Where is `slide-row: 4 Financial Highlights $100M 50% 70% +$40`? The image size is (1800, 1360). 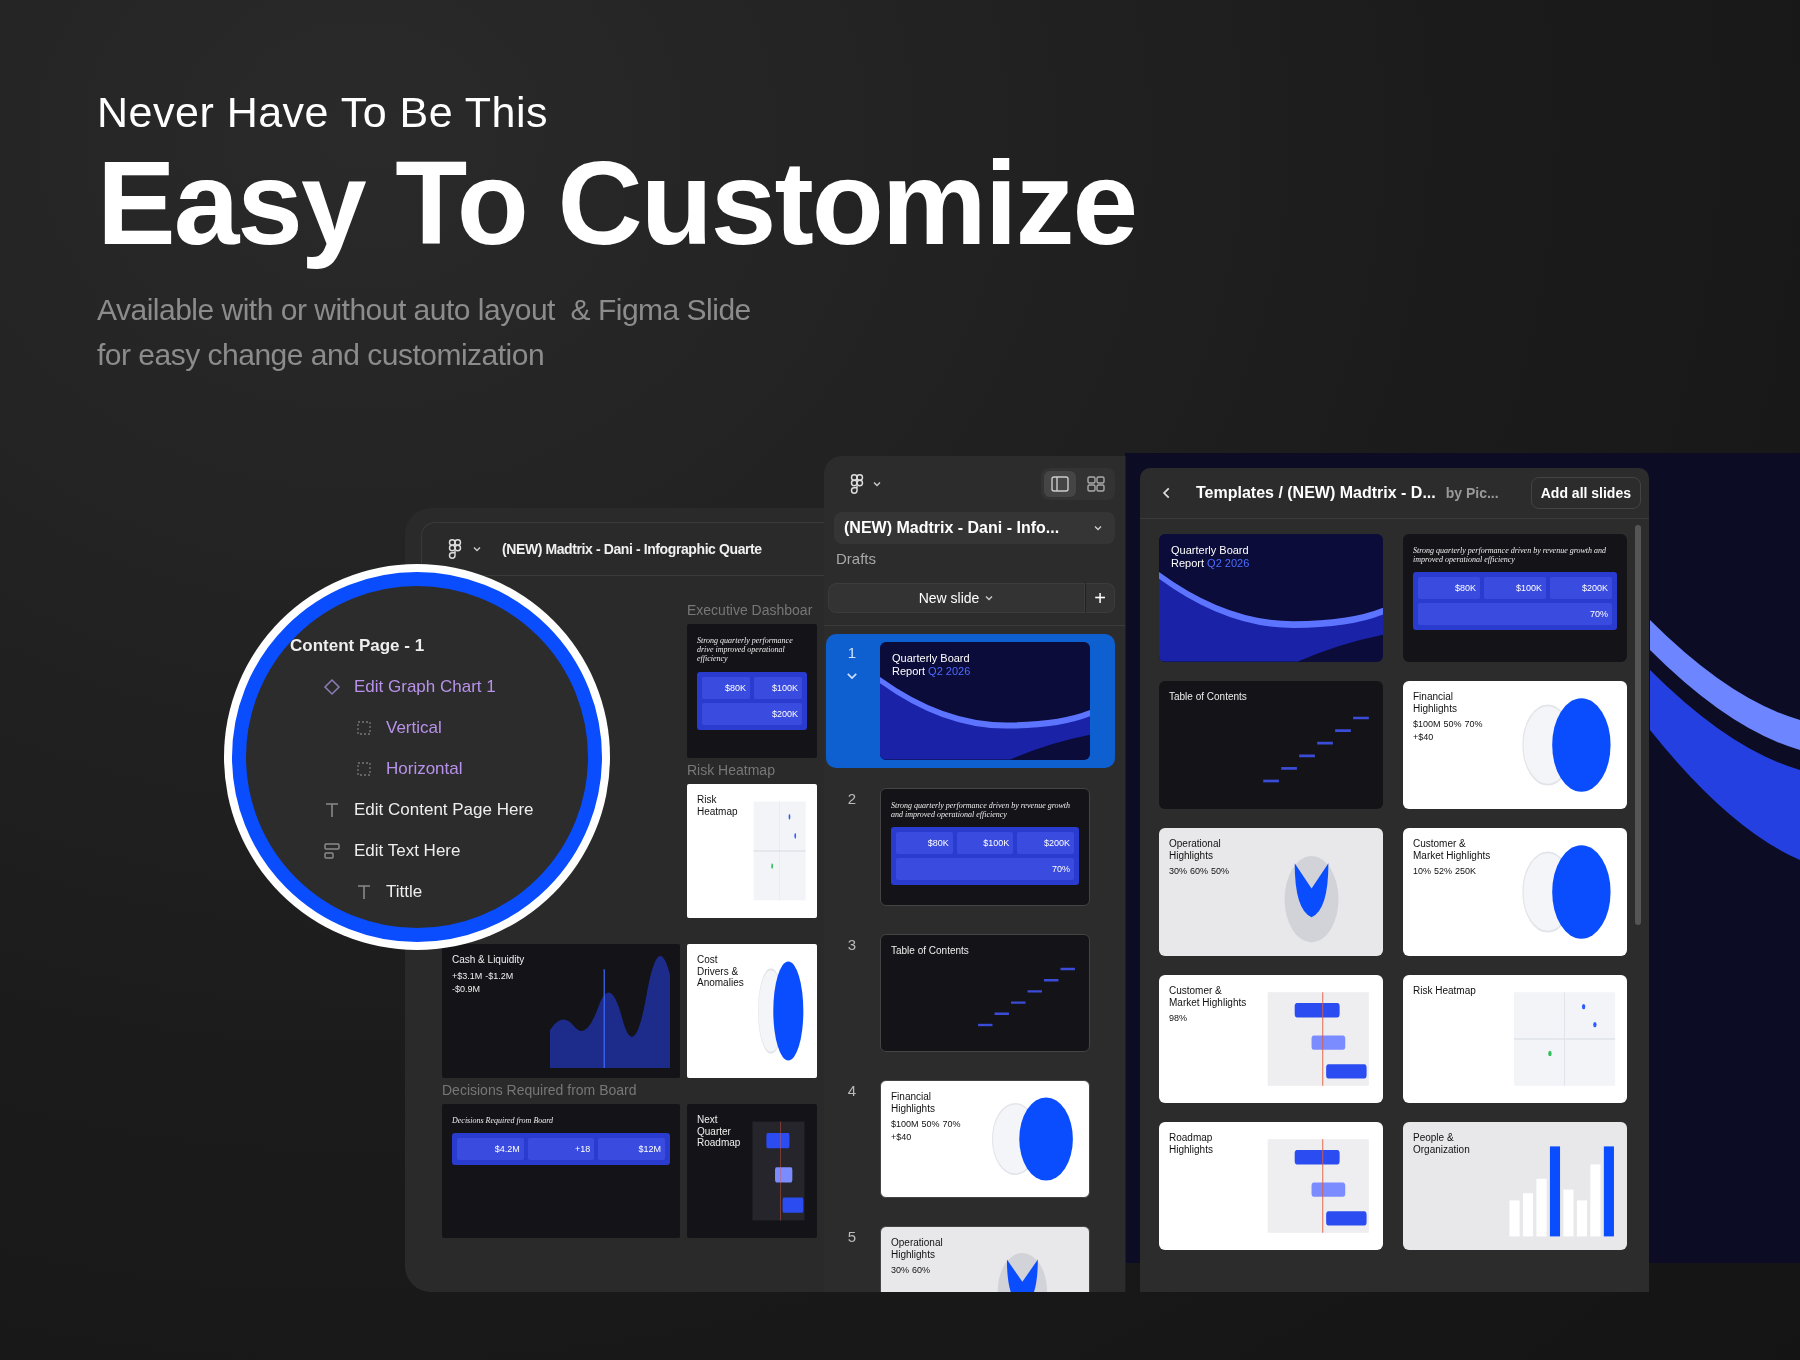
slide-row: 4 Financial Highlights $100M 50% 70% +$40 is located at coordinates (970, 1139).